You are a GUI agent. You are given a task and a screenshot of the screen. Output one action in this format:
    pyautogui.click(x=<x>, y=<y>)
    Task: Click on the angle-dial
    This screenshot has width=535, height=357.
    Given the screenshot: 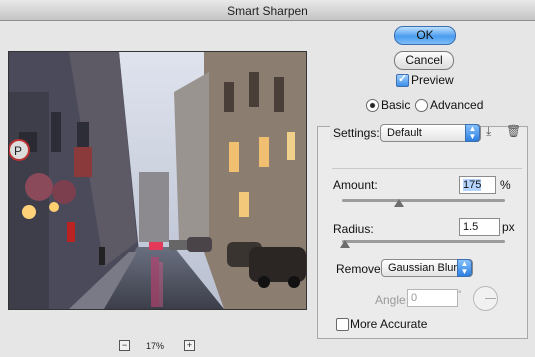 What is the action you would take?
    pyautogui.click(x=485, y=298)
    